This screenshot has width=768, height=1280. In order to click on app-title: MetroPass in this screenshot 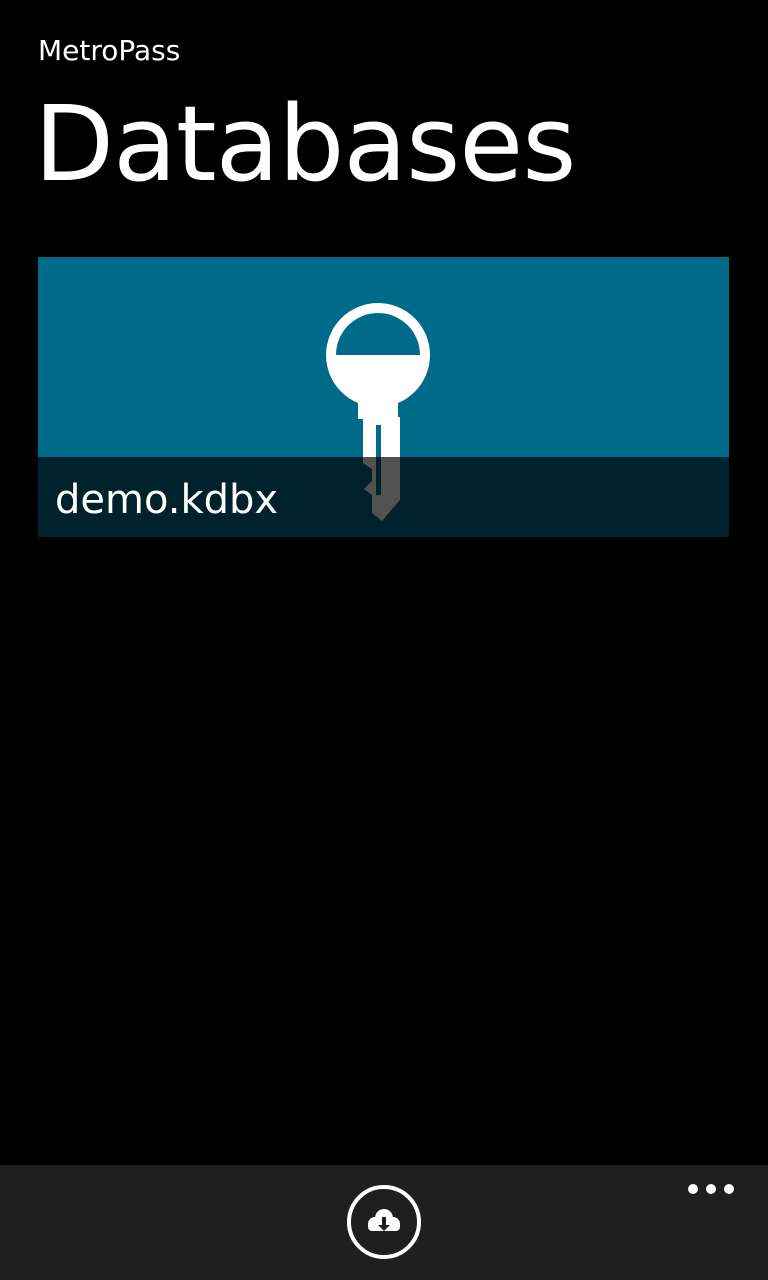, I will do `click(109, 50)`.